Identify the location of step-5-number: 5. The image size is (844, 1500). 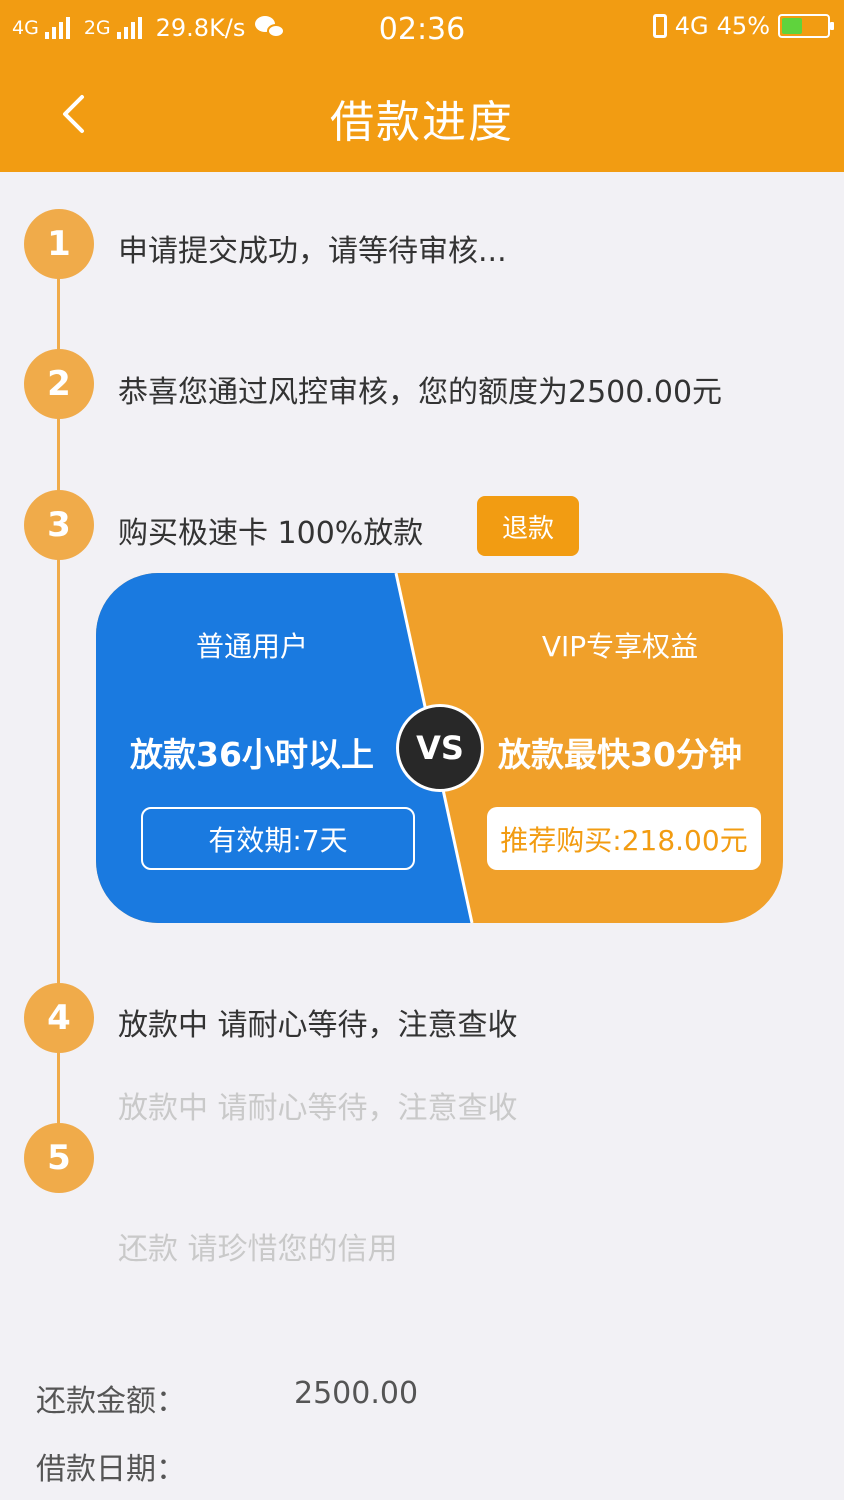
(59, 1158).